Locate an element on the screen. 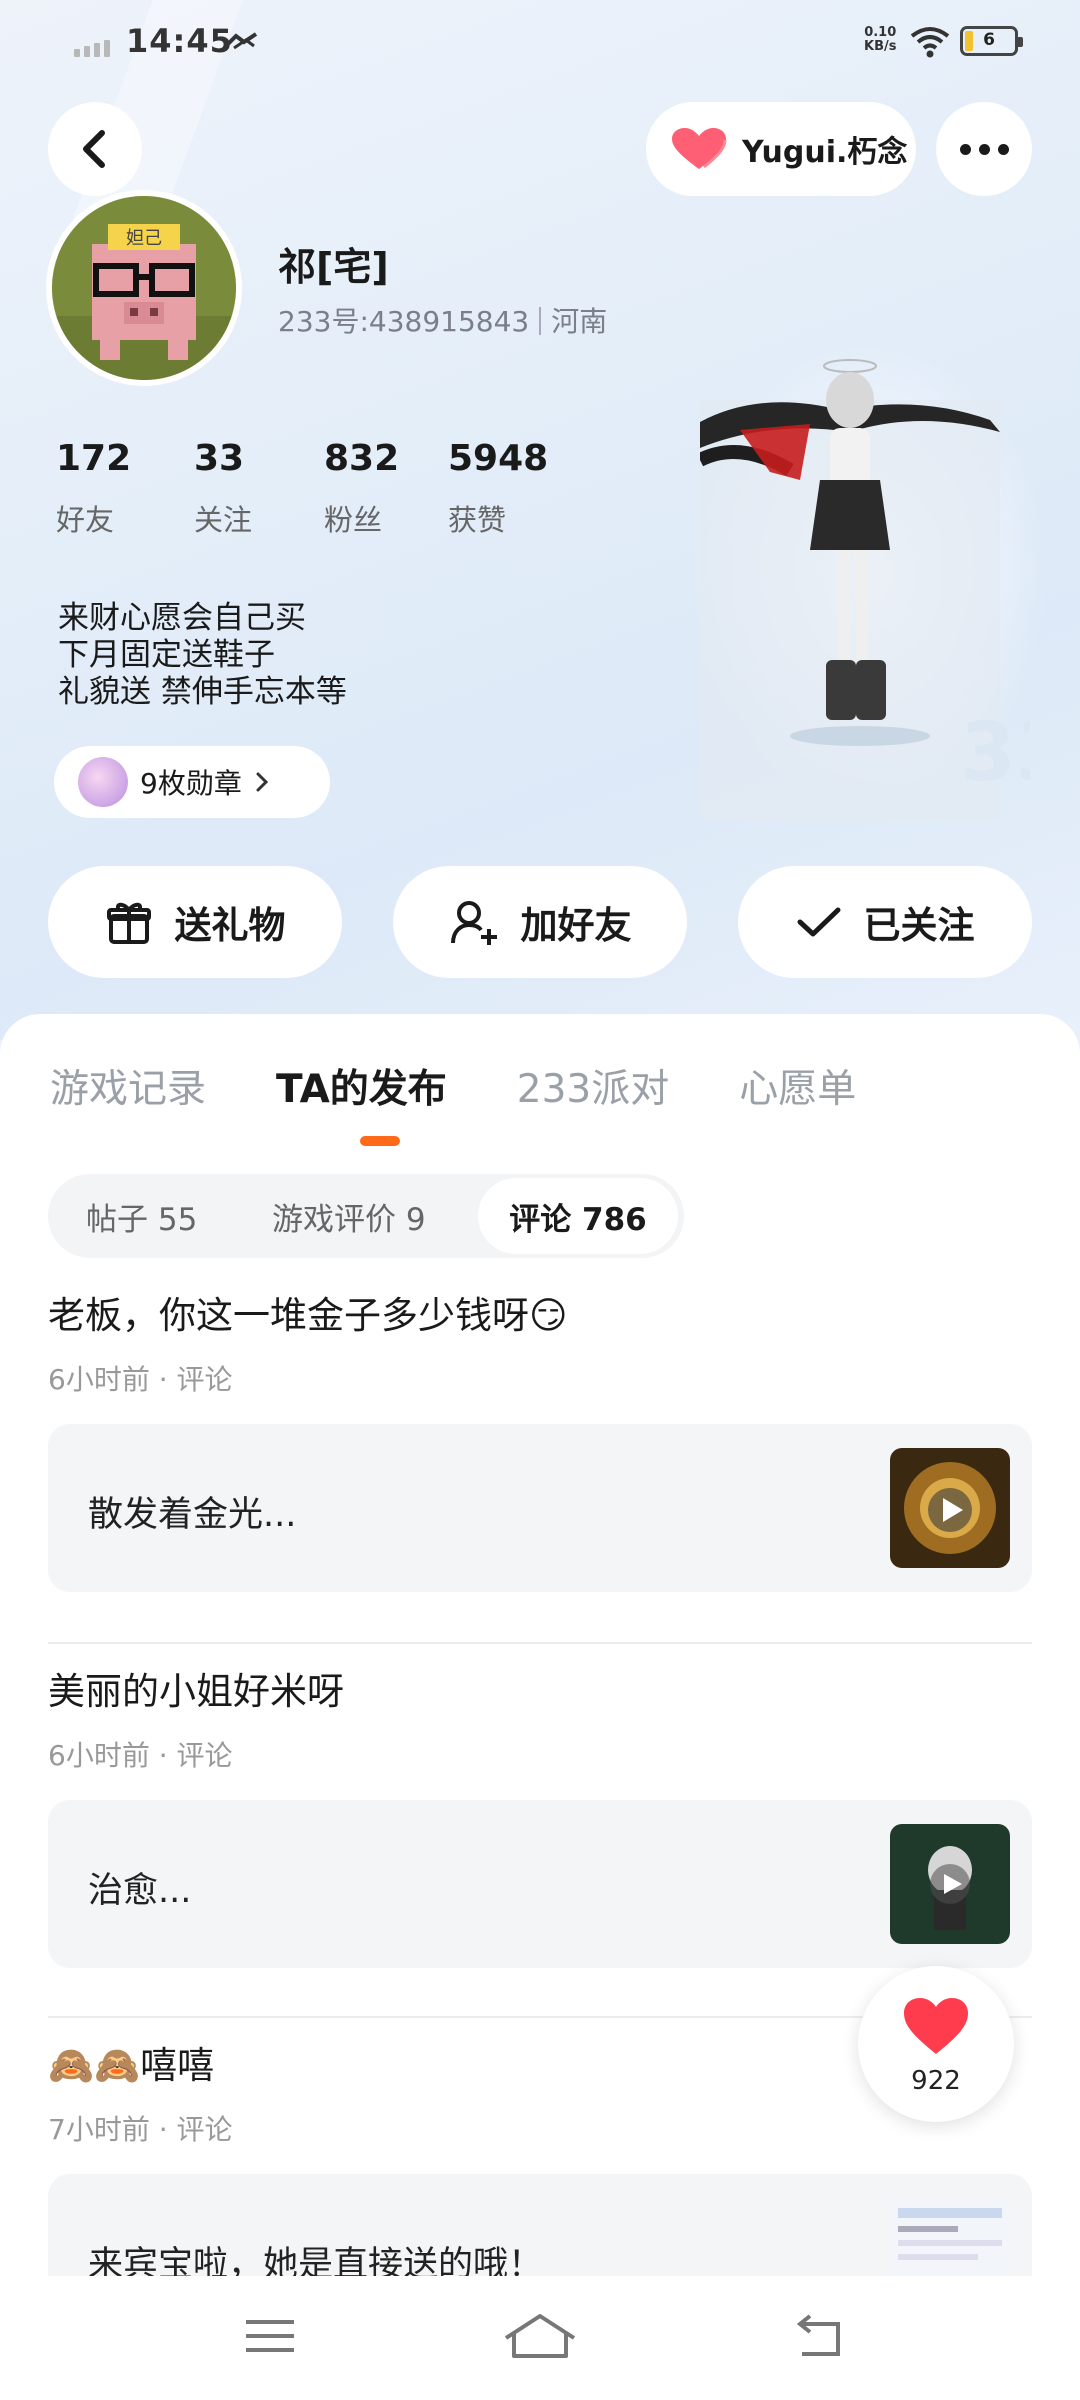 Image resolution: width=1080 pixels, height=2400 pixels. status-bar: 14:45 0.10 KB/s 6 is located at coordinates (540, 42).